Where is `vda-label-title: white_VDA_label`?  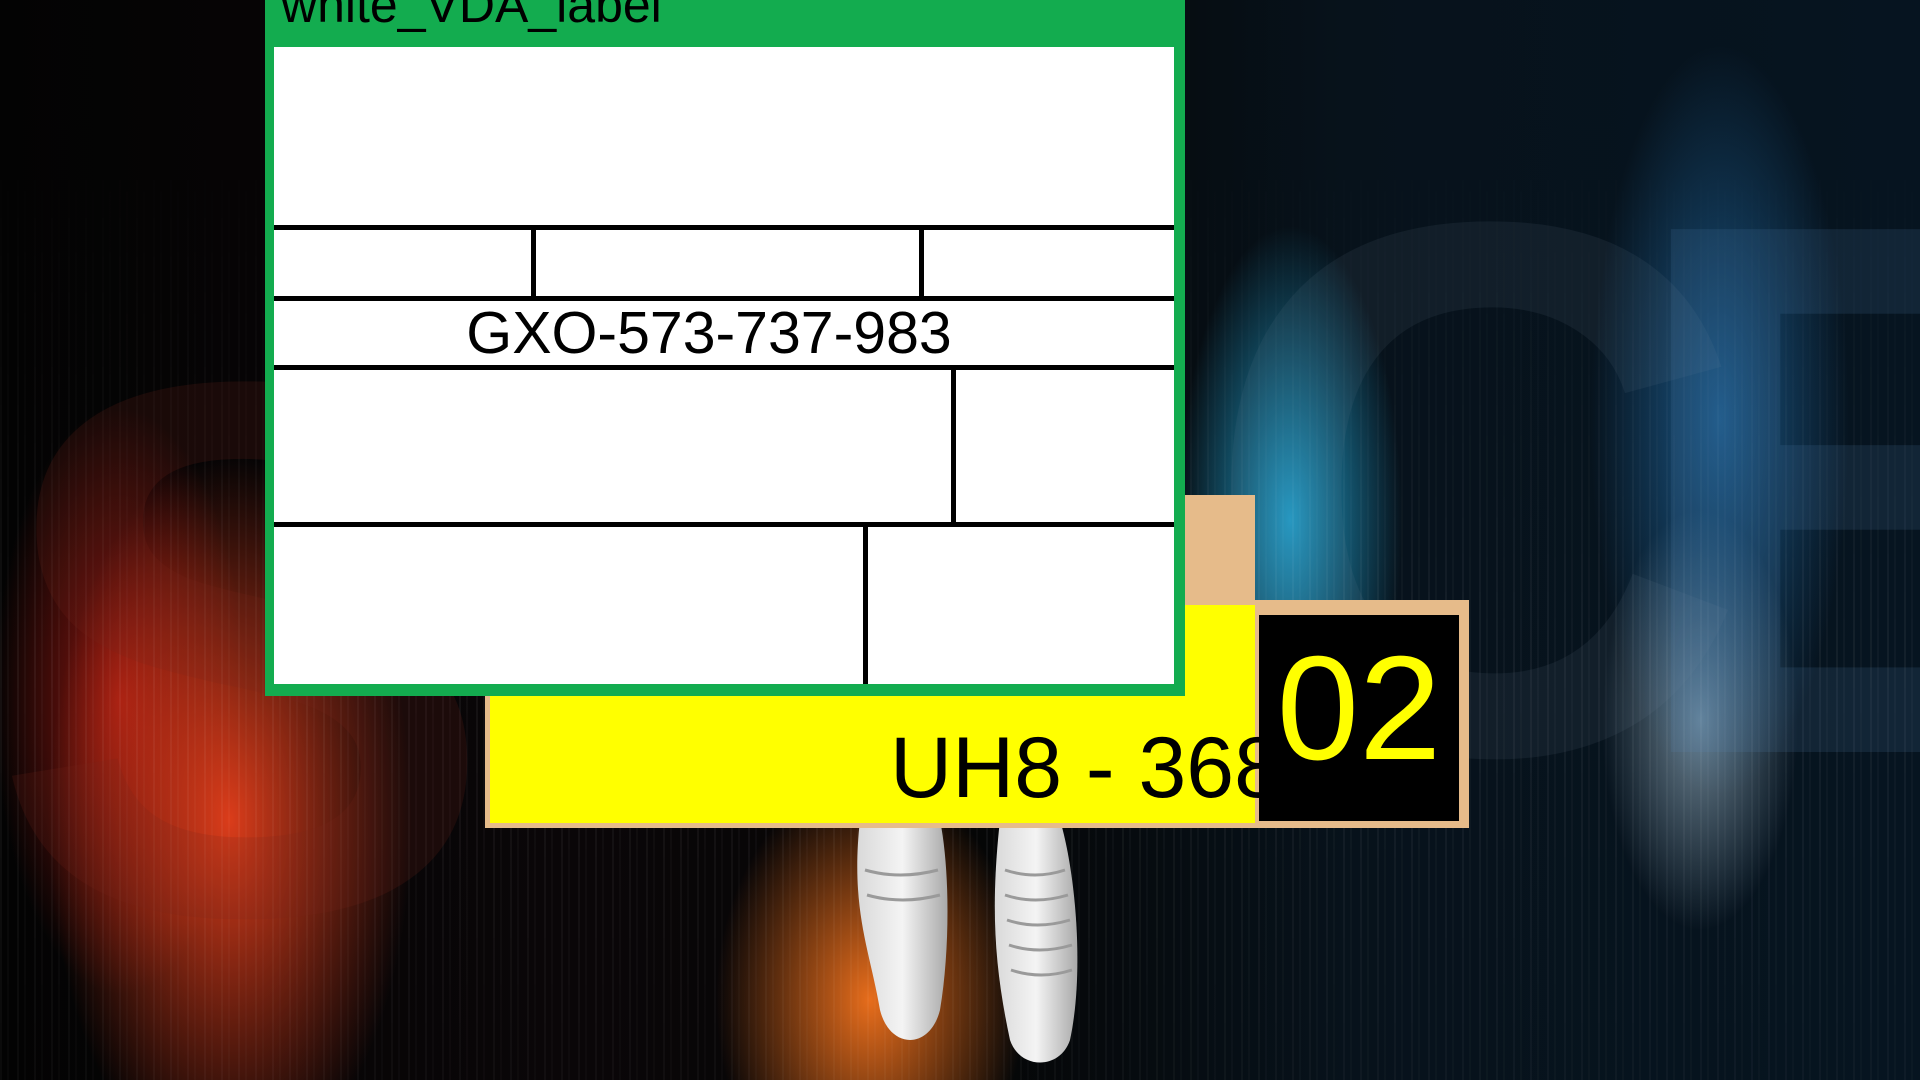 vda-label-title: white_VDA_label is located at coordinates (471, 16).